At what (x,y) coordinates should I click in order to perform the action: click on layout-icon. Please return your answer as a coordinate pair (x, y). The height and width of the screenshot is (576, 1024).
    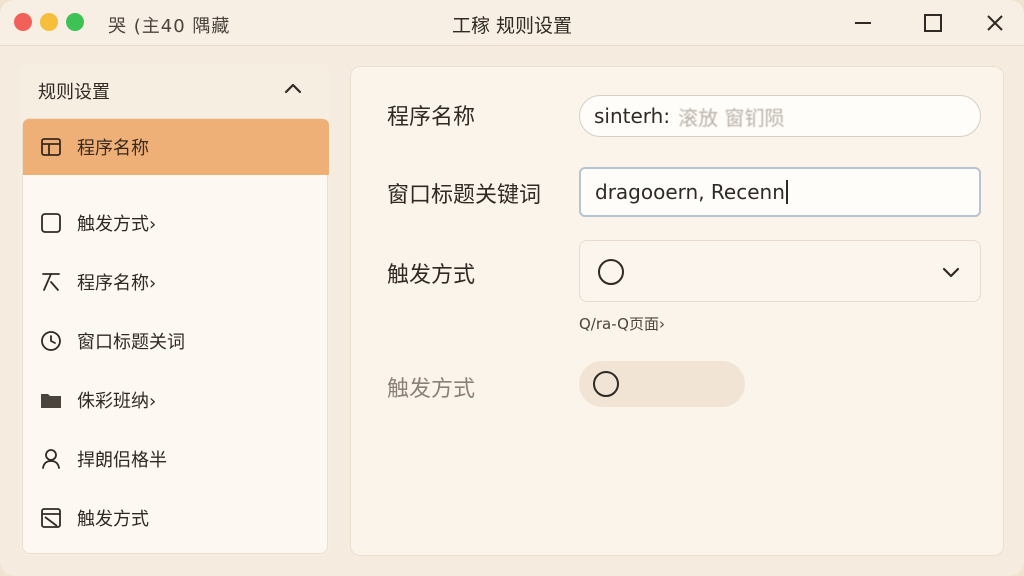
    Looking at the image, I should click on (51, 147).